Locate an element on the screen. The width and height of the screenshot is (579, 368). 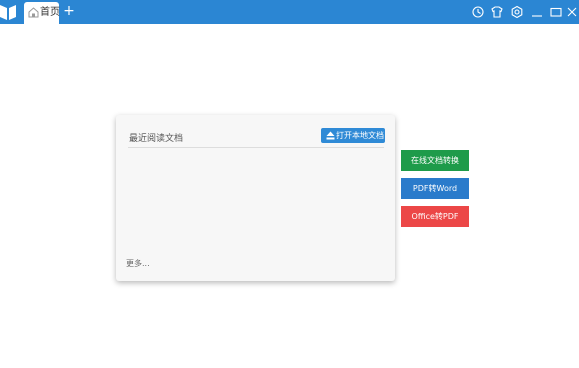
skin-icon is located at coordinates (497, 12).